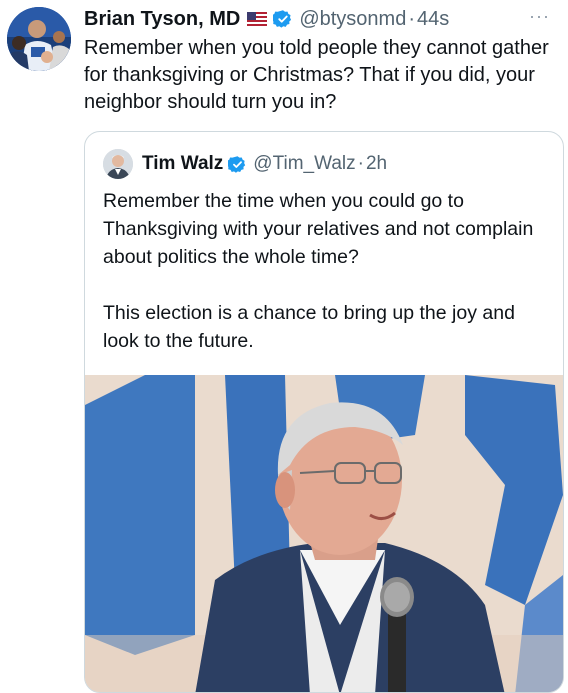 The width and height of the screenshot is (568, 693). What do you see at coordinates (118, 164) in the screenshot?
I see `quoted-author-avatar` at bounding box center [118, 164].